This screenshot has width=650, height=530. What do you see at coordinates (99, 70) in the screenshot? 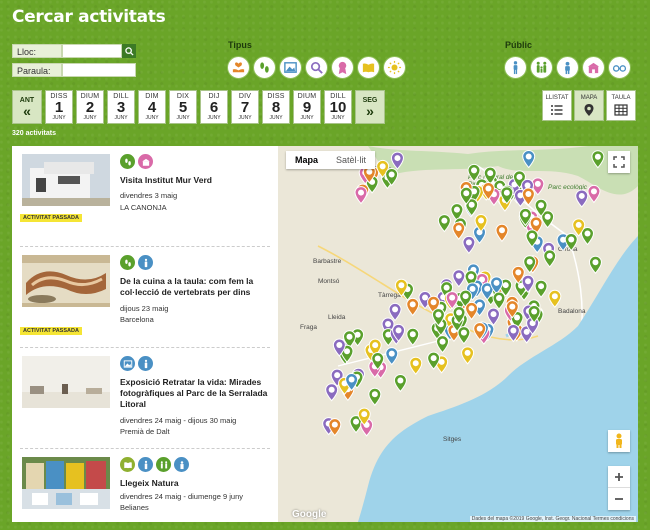
I see `word-input` at bounding box center [99, 70].